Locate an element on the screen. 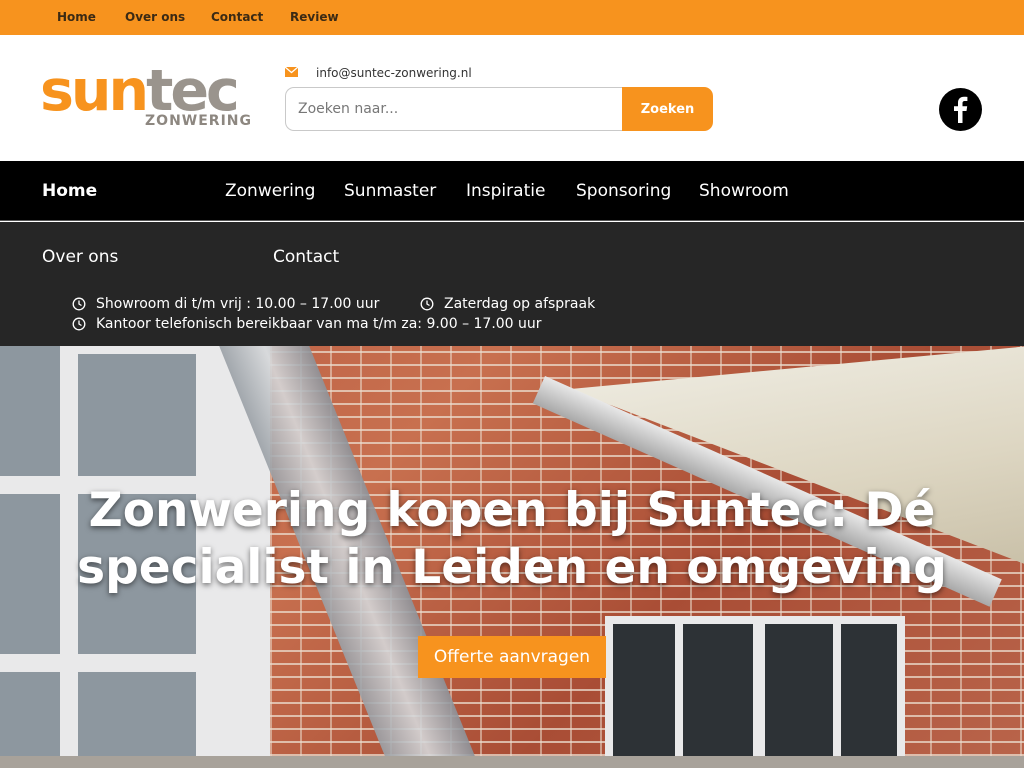 The height and width of the screenshot is (768, 1024). logo-subtitle: ZONWERING is located at coordinates (198, 121).